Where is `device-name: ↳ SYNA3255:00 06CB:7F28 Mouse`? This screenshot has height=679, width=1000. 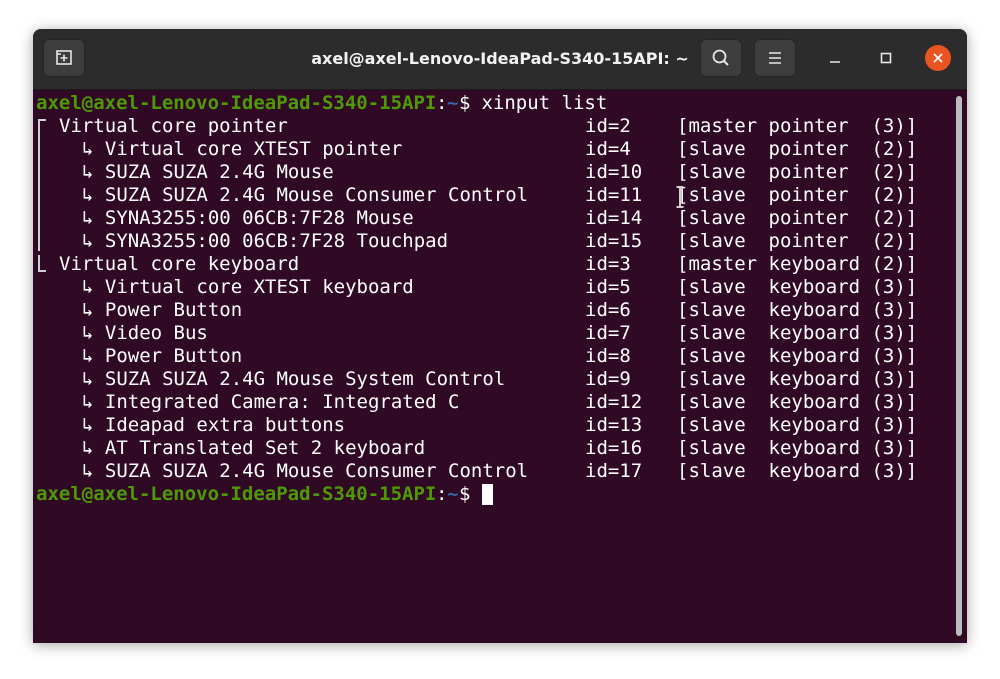 device-name: ↳ SYNA3255:00 06CB:7F28 Mouse is located at coordinates (248, 218).